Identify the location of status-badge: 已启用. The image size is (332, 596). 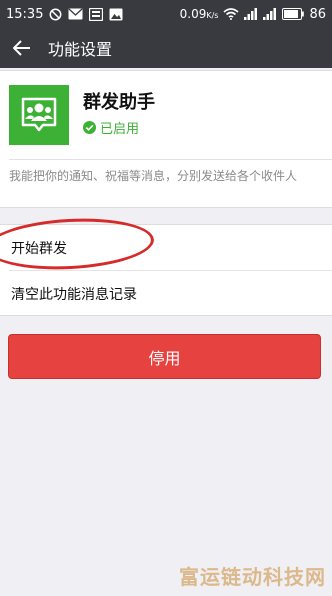
(111, 127).